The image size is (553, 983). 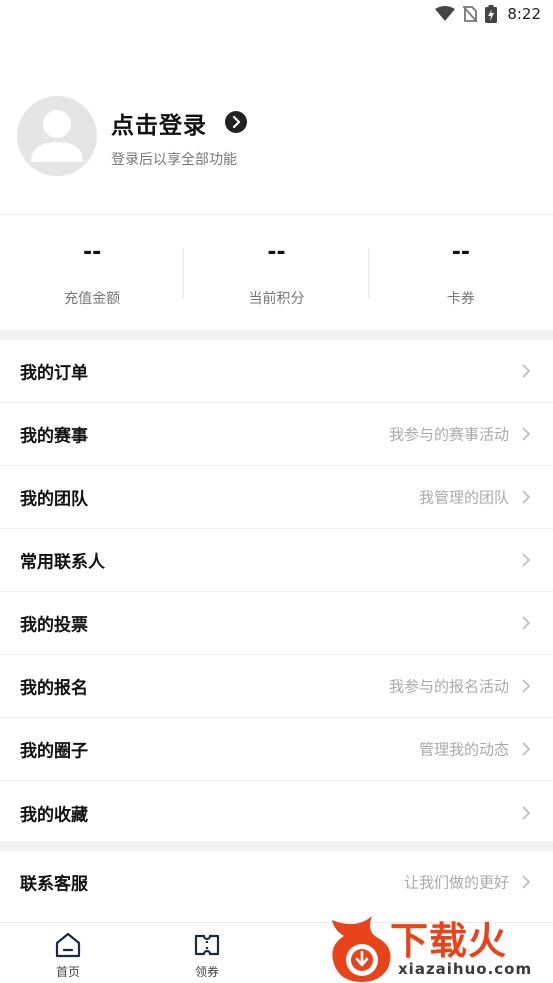 I want to click on tab-home: 首页, so click(x=68, y=955).